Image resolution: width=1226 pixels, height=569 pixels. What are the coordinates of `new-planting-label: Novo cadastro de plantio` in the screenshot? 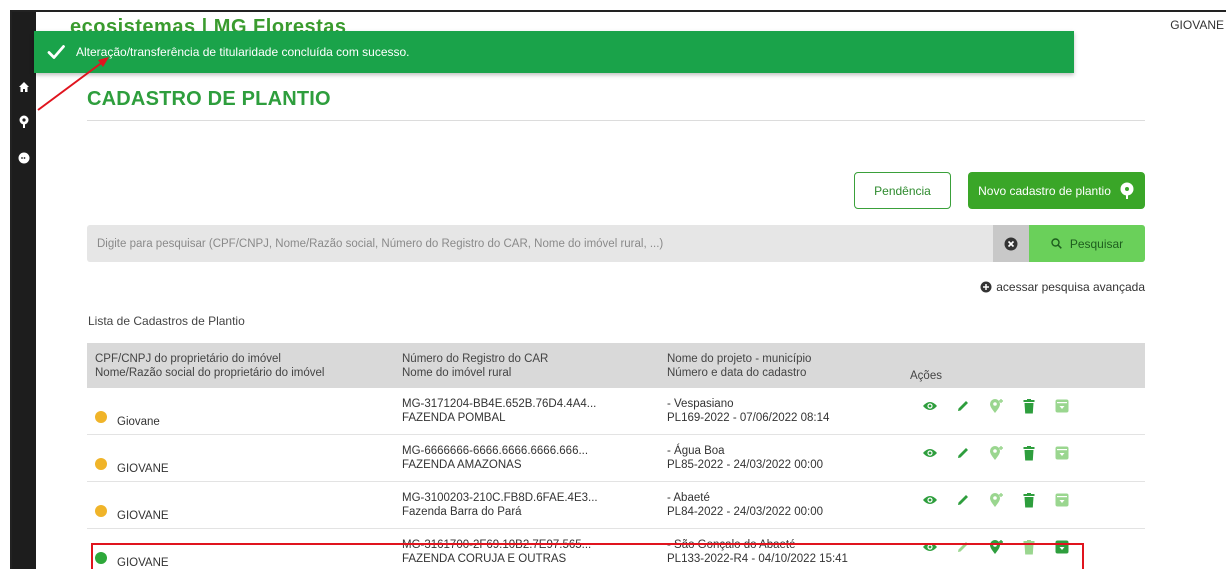 It's located at (1044, 190).